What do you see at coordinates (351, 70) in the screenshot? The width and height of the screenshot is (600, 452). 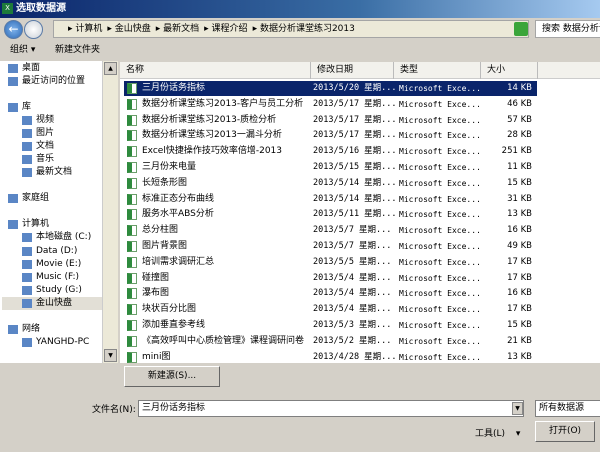 I see `column-date: 修改日期` at bounding box center [351, 70].